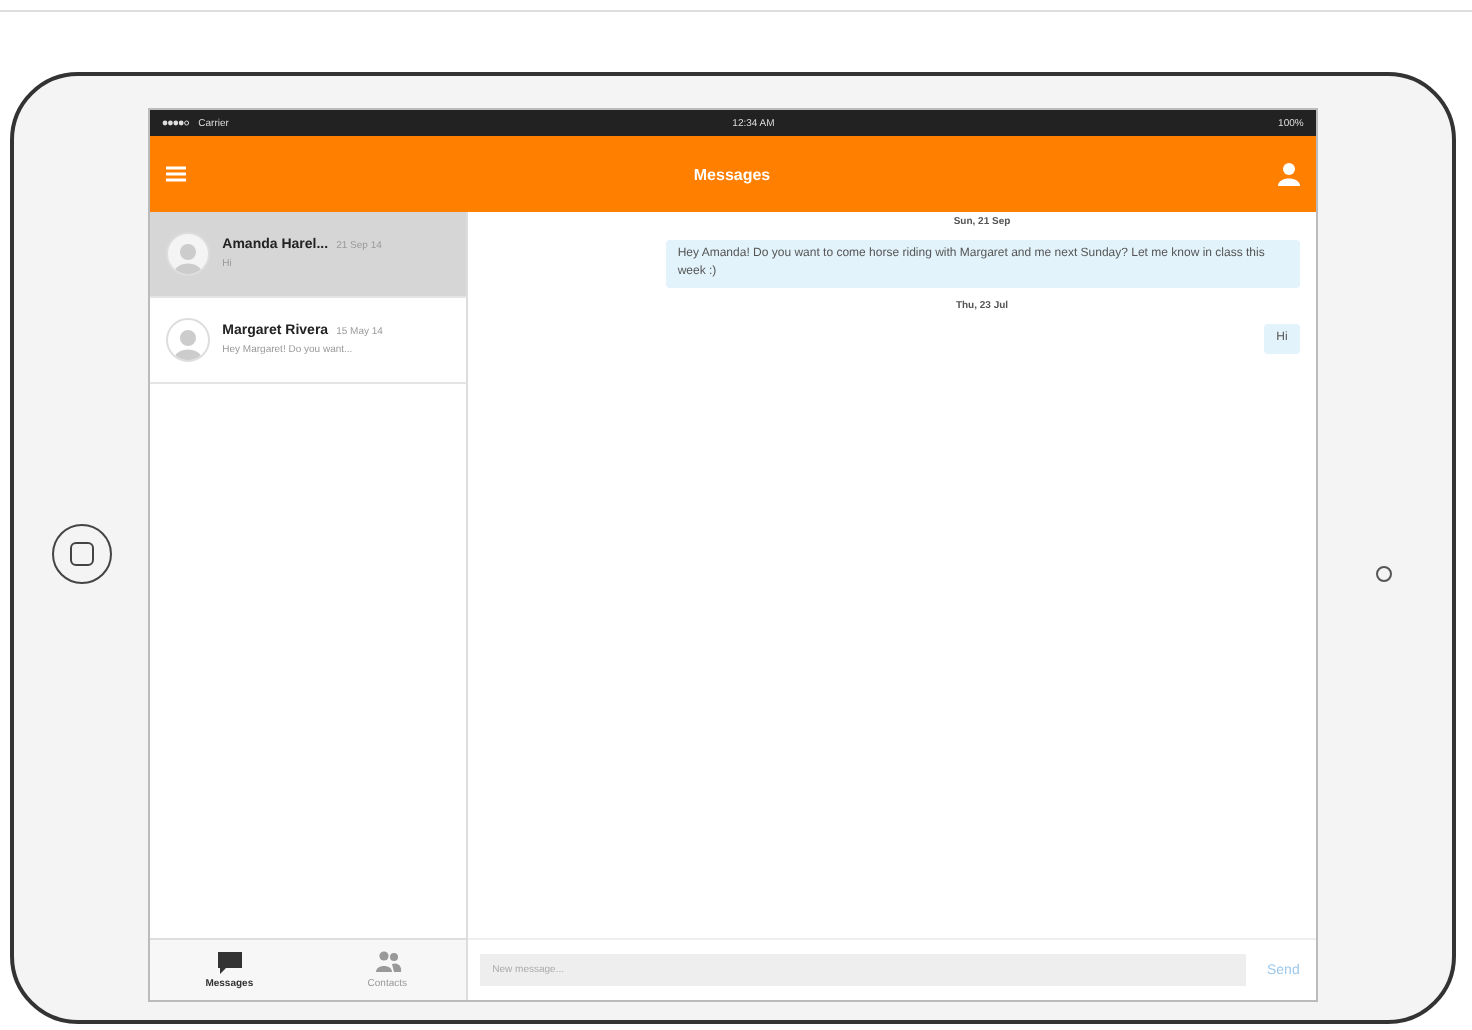 This screenshot has width=1472, height=1030. I want to click on camera-icon, so click(1384, 574).